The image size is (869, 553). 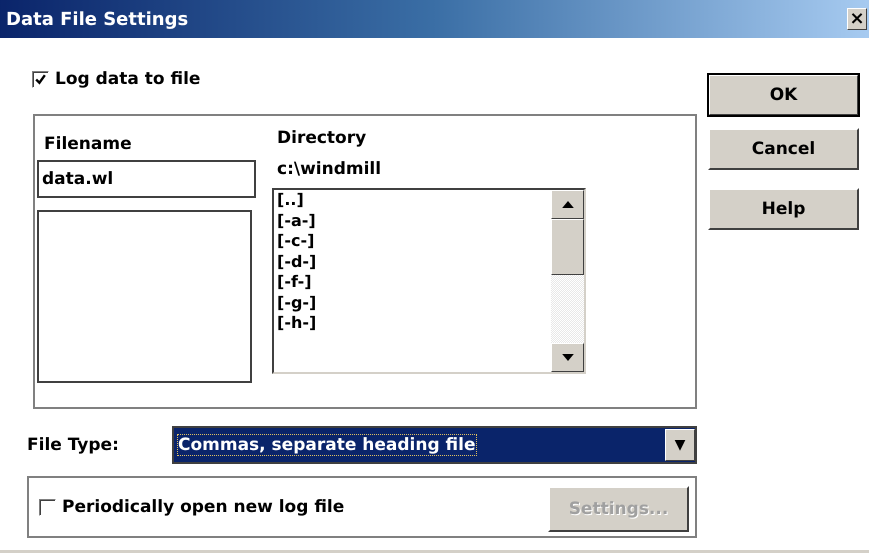 I want to click on window-title: Data File Settings, so click(x=96, y=19).